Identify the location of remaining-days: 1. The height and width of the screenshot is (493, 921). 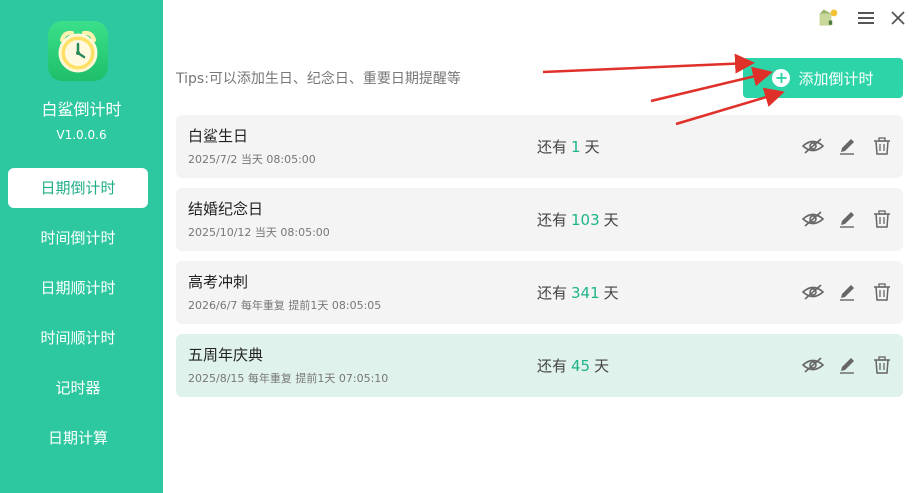
(576, 147).